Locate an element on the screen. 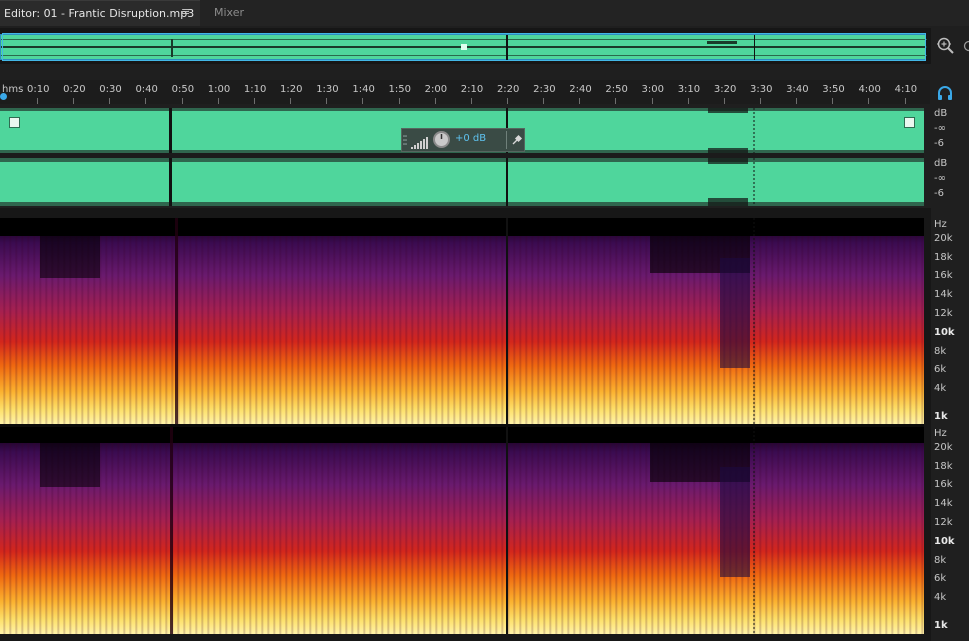  tab-mixer: Mixer is located at coordinates (229, 13).